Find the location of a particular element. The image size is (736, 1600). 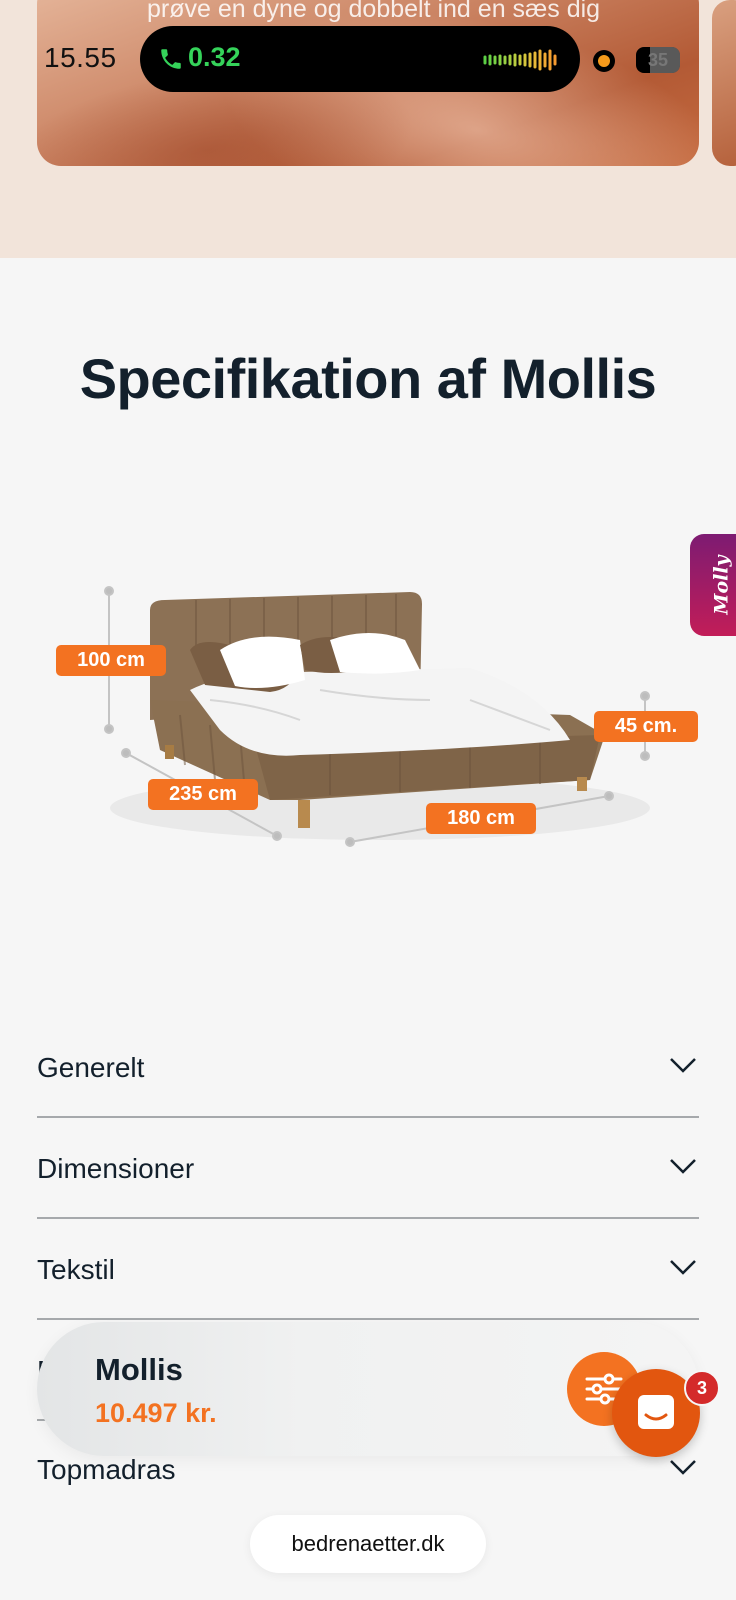

dynamic-island-call: 0.32 is located at coordinates (360, 59).